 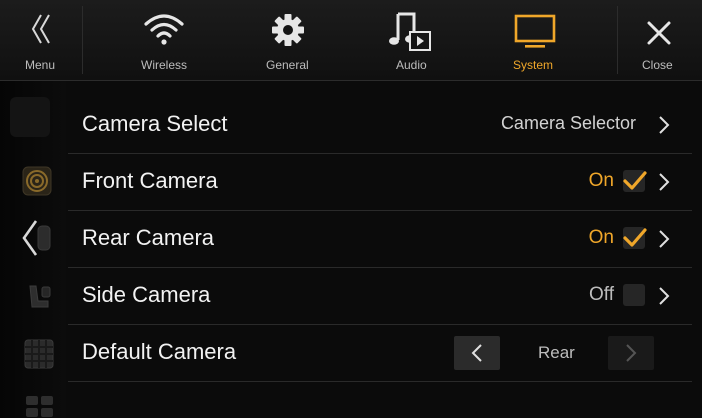 I want to click on audio-label: Audio, so click(x=411, y=65).